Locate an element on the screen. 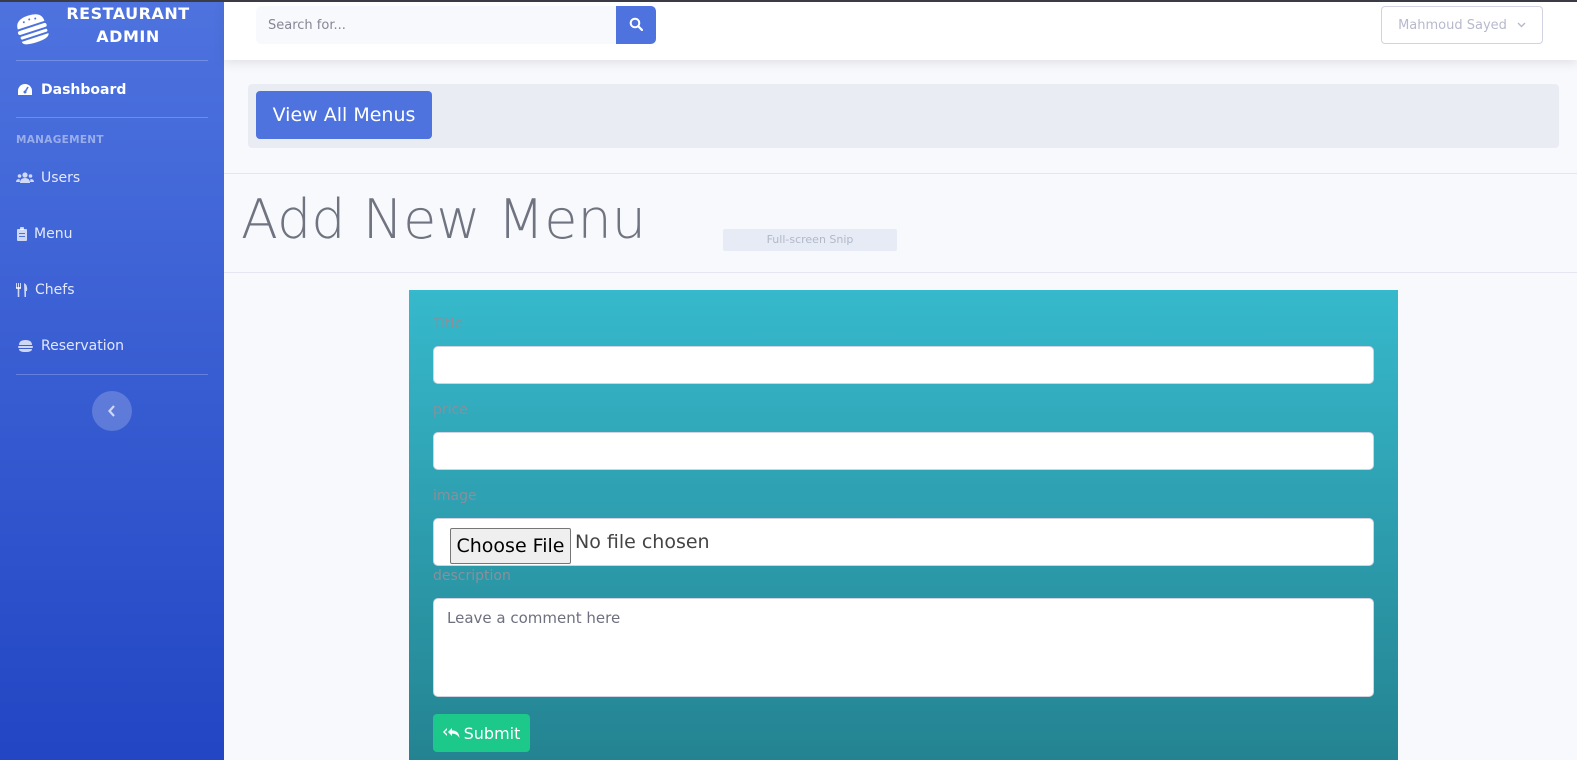 The height and width of the screenshot is (760, 1577). sidebar-brand: RESTAURANT ADMIN is located at coordinates (112, 31).